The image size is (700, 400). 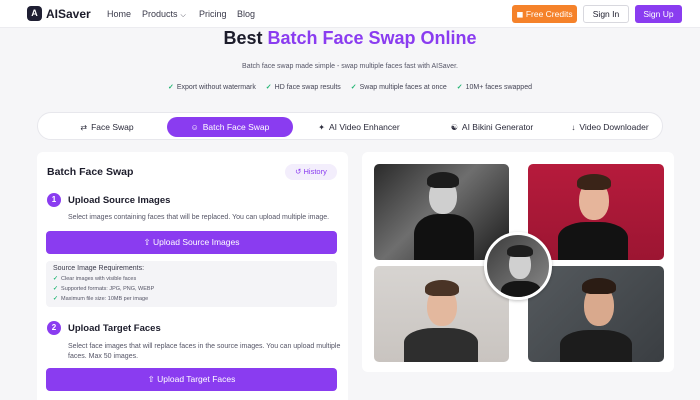 I want to click on tab-label: AI Video Enhancer, so click(x=364, y=127).